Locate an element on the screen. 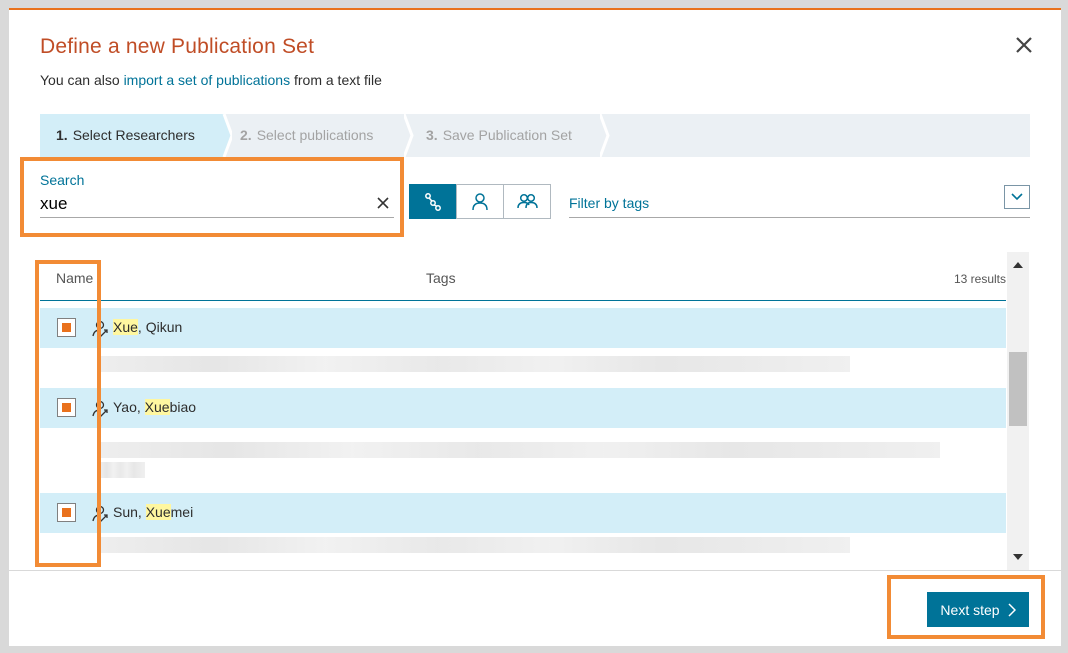  step-label: Save Publication Set is located at coordinates (507, 135).